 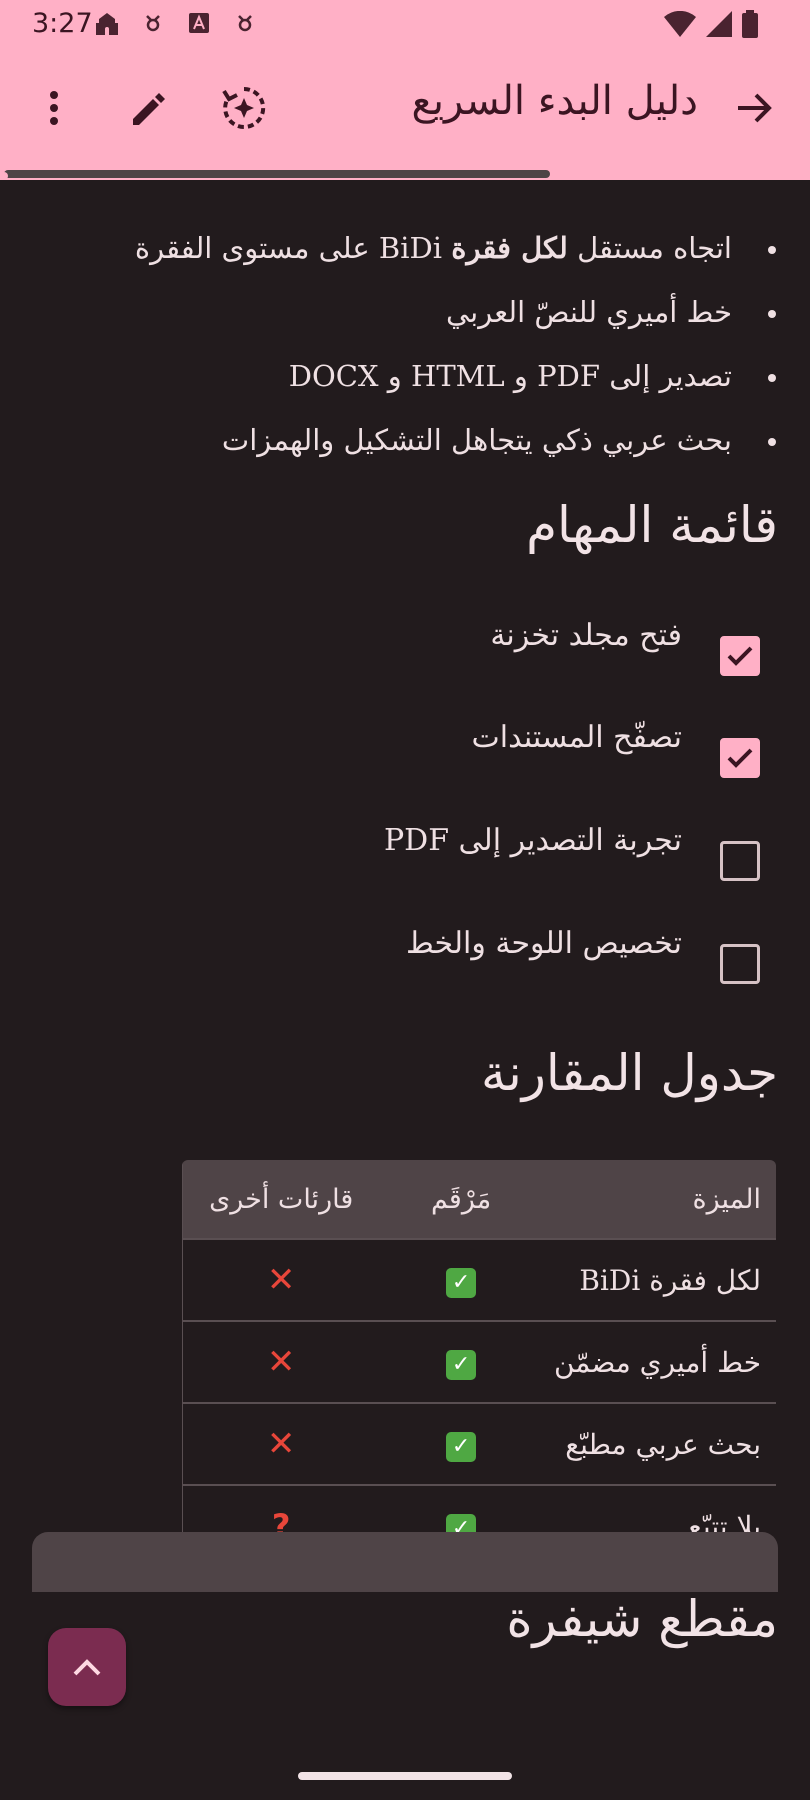 What do you see at coordinates (461, 1199) in the screenshot?
I see `column-header: مَرْقَم` at bounding box center [461, 1199].